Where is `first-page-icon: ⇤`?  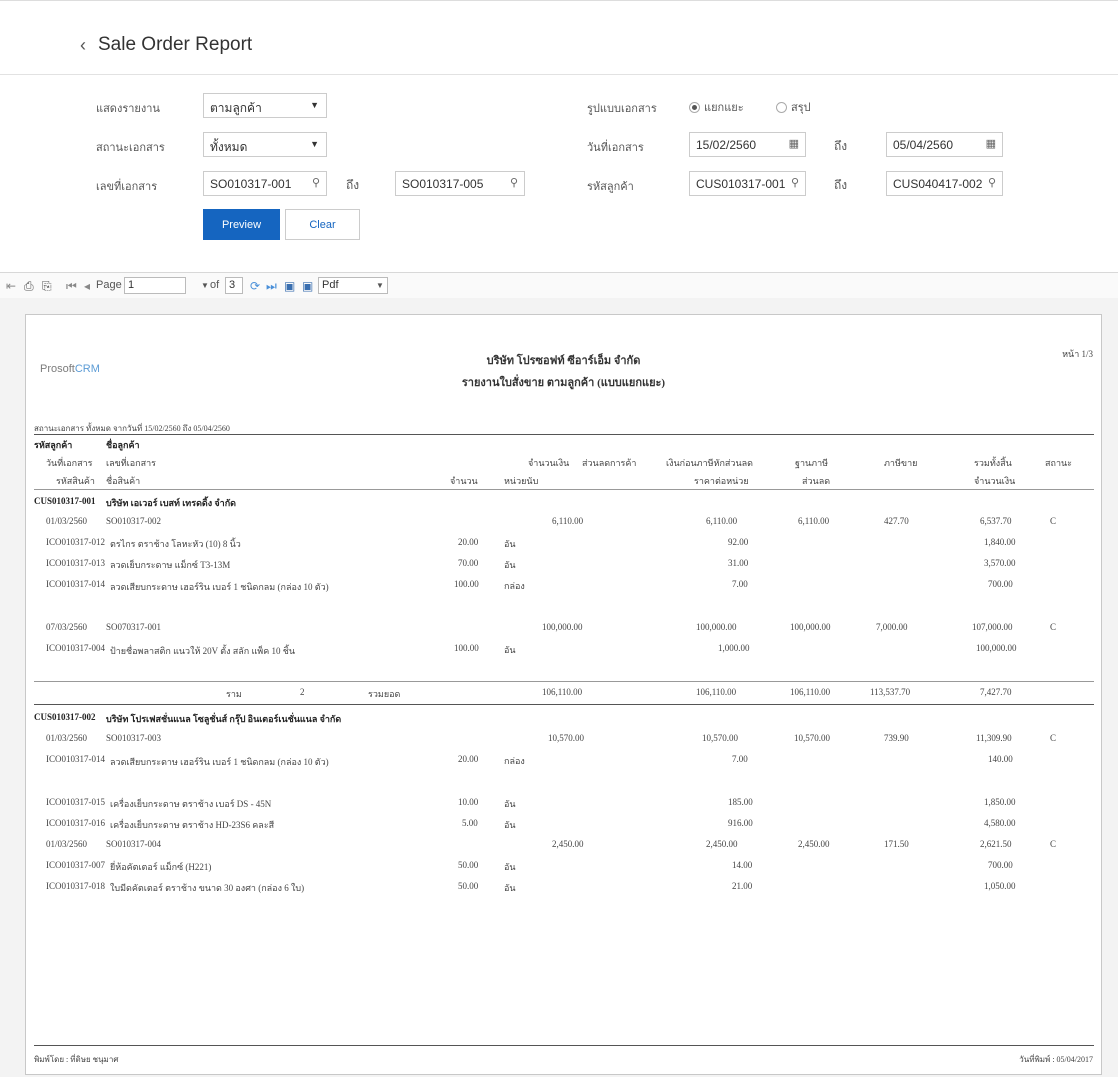
first-page-icon: ⇤ is located at coordinates (11, 286).